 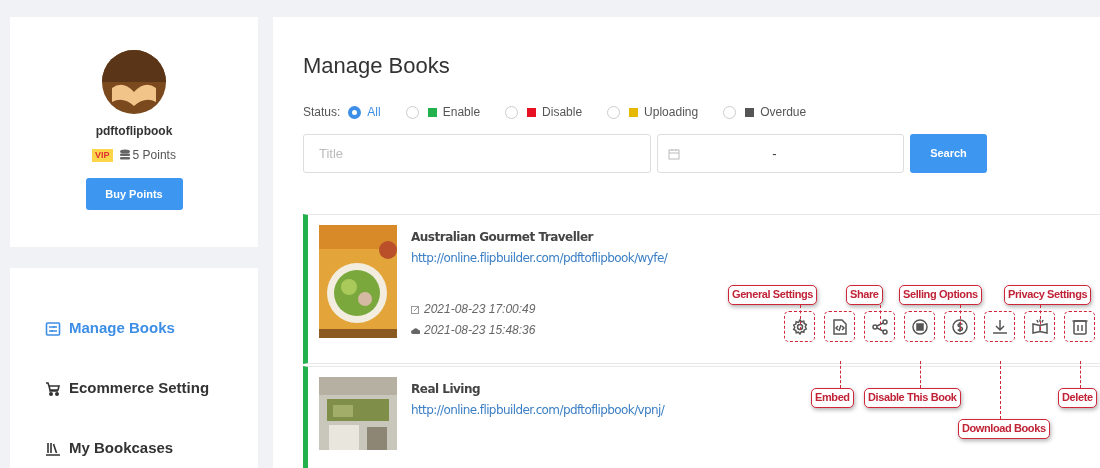 I want to click on callout-label: General Settings, so click(x=772, y=295).